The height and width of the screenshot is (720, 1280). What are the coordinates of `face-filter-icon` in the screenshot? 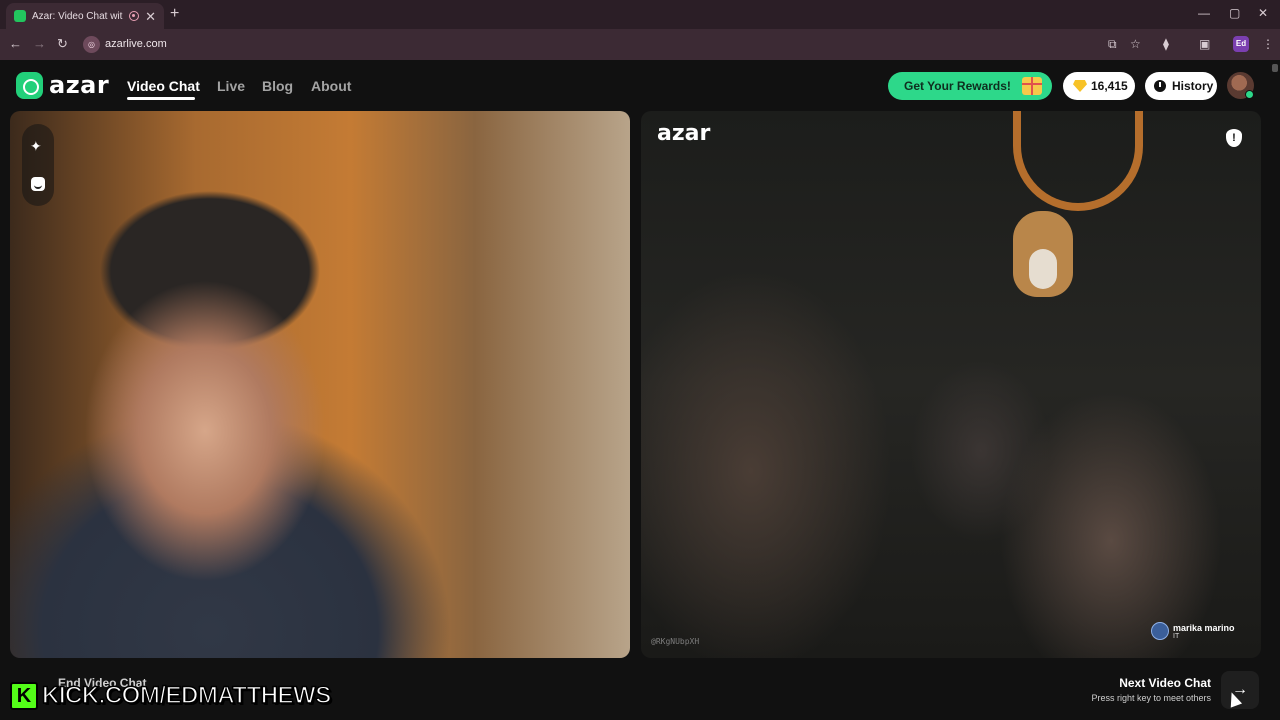 It's located at (38, 184).